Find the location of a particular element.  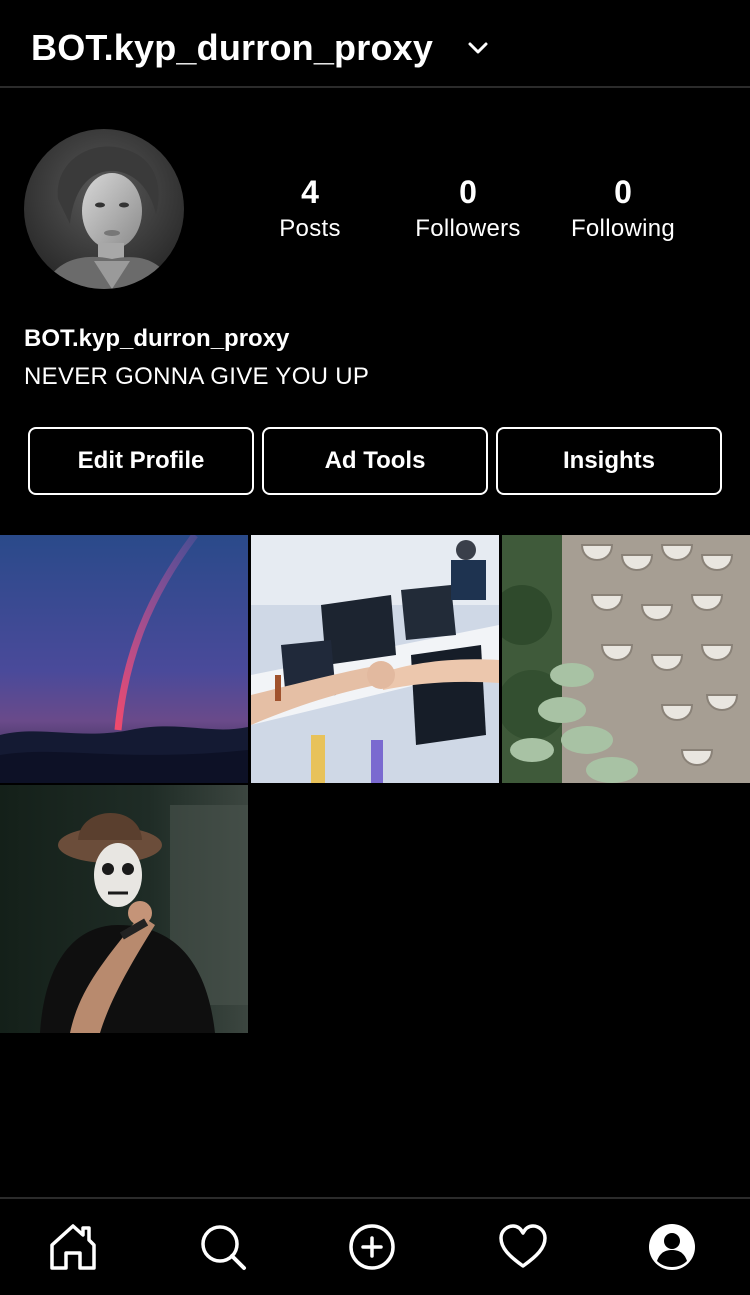

following-count-label: Following is located at coordinates (623, 228).